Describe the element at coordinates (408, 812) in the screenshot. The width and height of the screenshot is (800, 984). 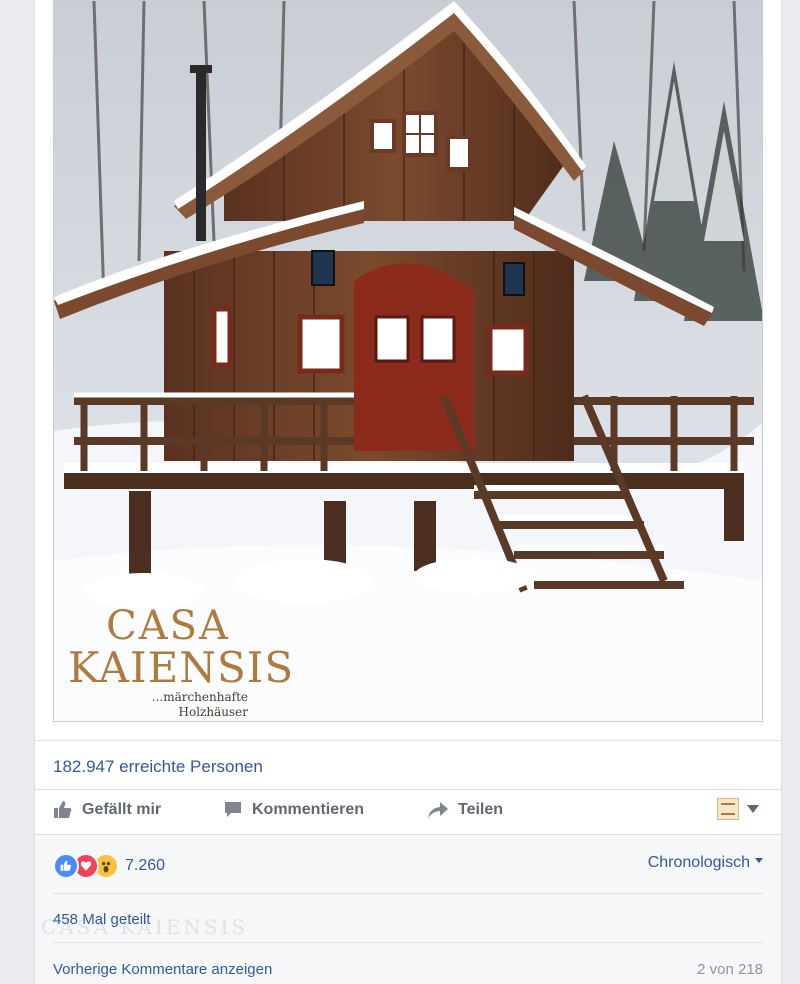
I see `action-bar: Gefällt mir Kommentieren Teilen` at that location.